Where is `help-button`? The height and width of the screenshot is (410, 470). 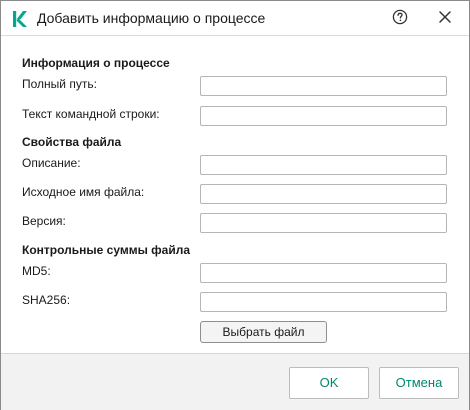 help-button is located at coordinates (400, 19).